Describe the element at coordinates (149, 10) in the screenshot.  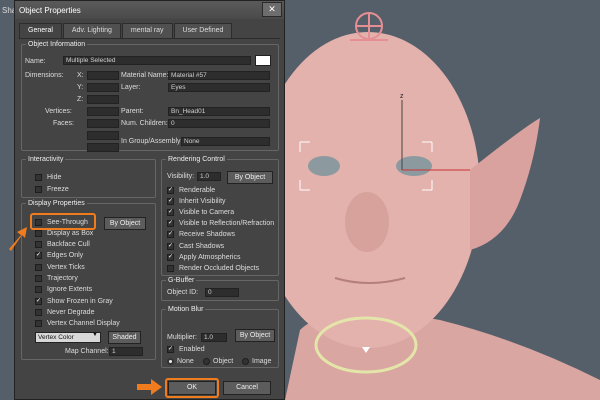
I see `dialog-titlebar: Object Properties` at that location.